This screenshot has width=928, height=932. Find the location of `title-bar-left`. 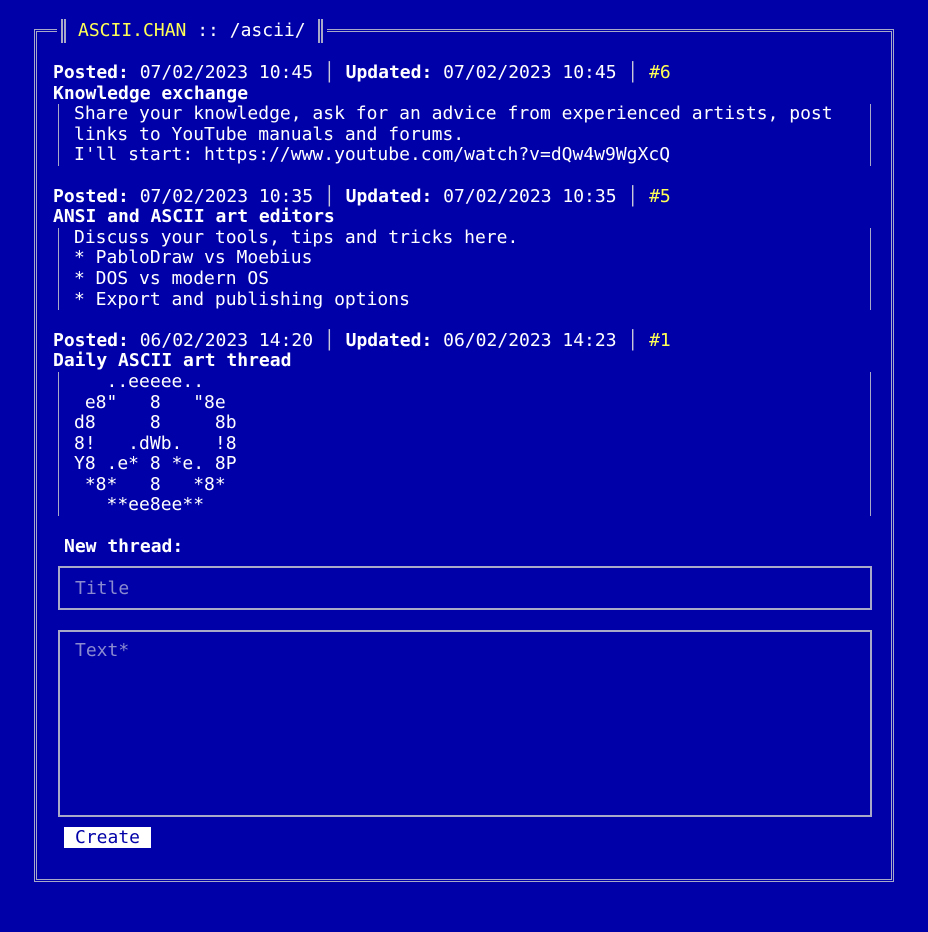

title-bar-left is located at coordinates (63, 31).